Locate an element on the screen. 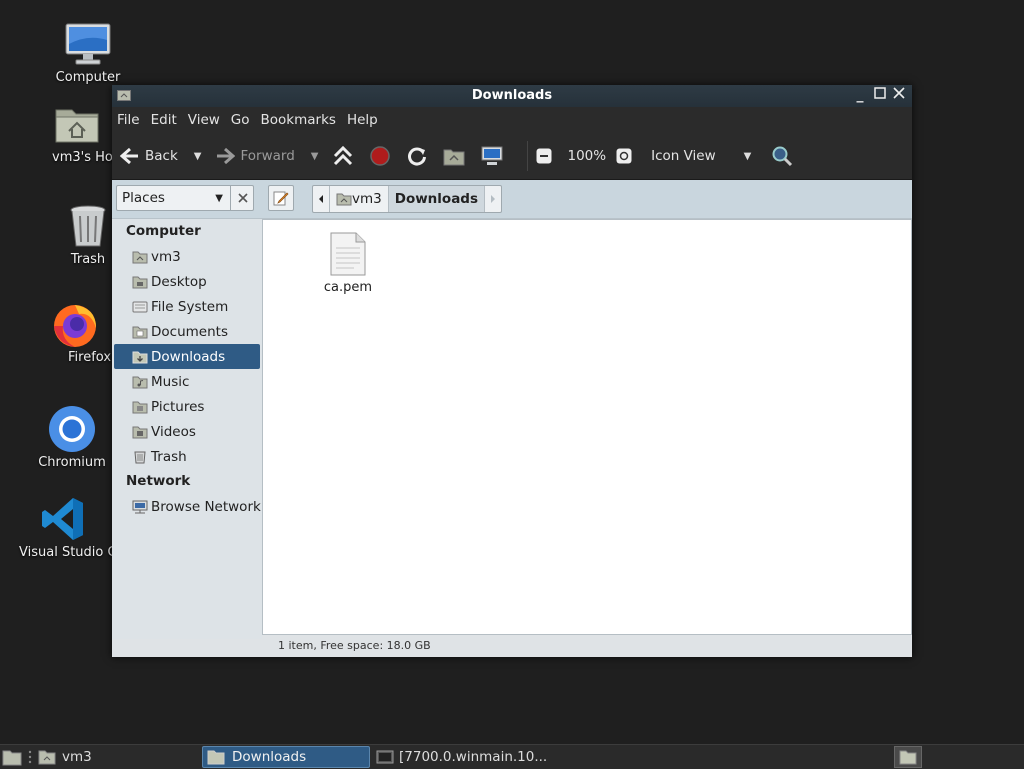 The width and height of the screenshot is (1024, 769). zoom-out-icon is located at coordinates (544, 156).